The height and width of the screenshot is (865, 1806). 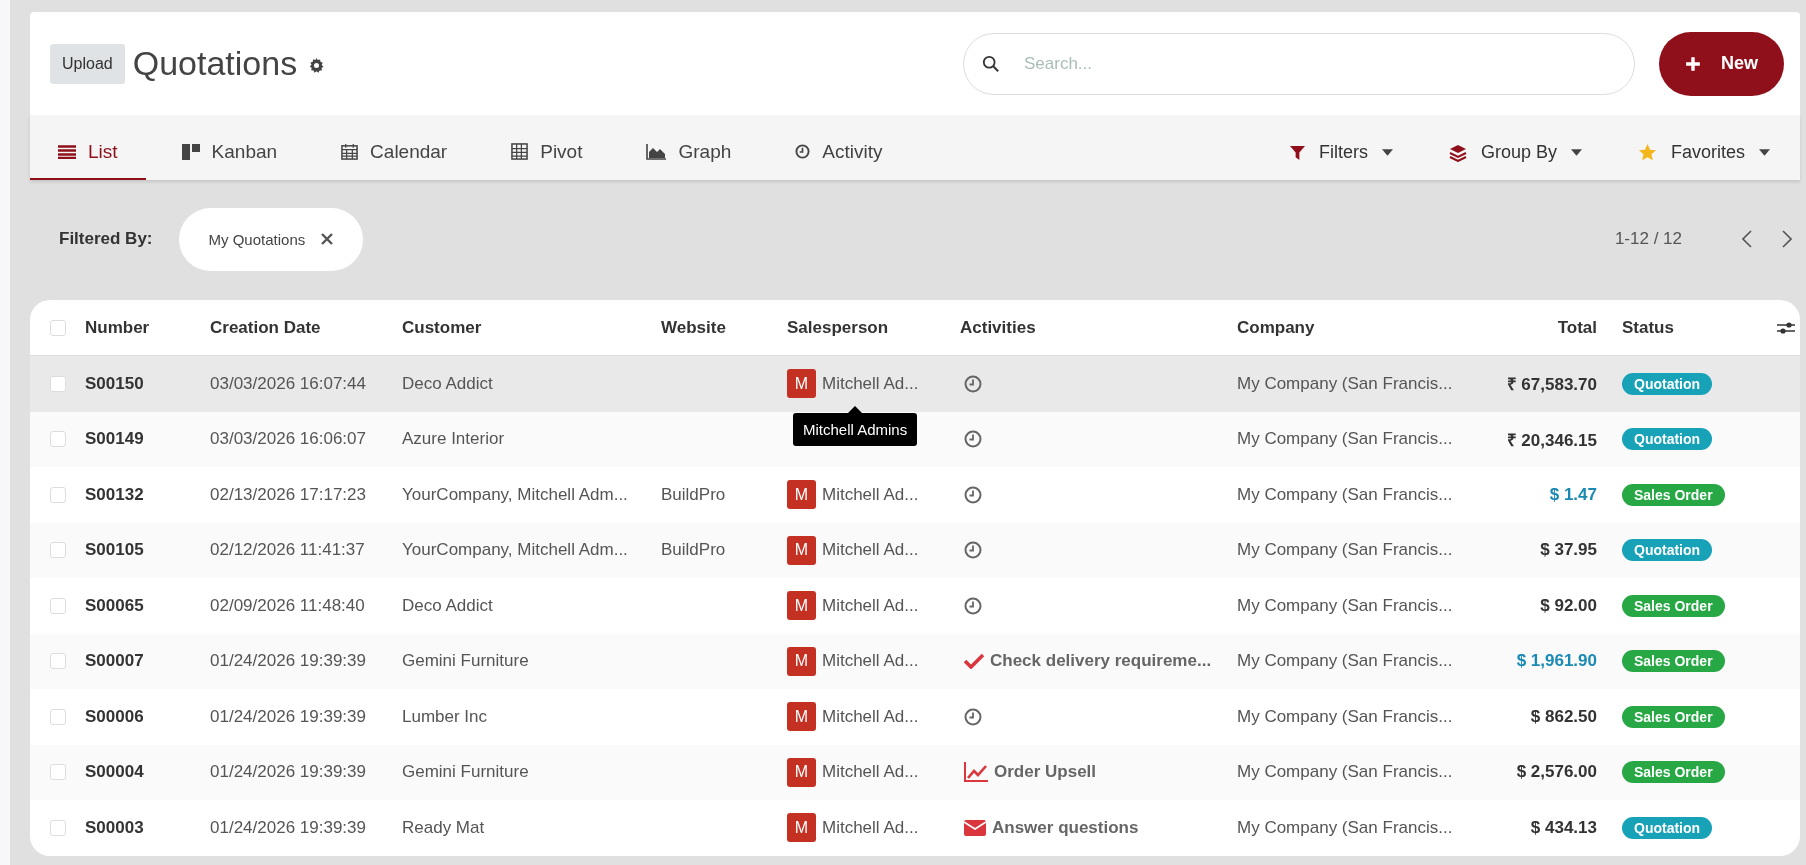 What do you see at coordinates (1747, 239) in the screenshot?
I see `previous-icon` at bounding box center [1747, 239].